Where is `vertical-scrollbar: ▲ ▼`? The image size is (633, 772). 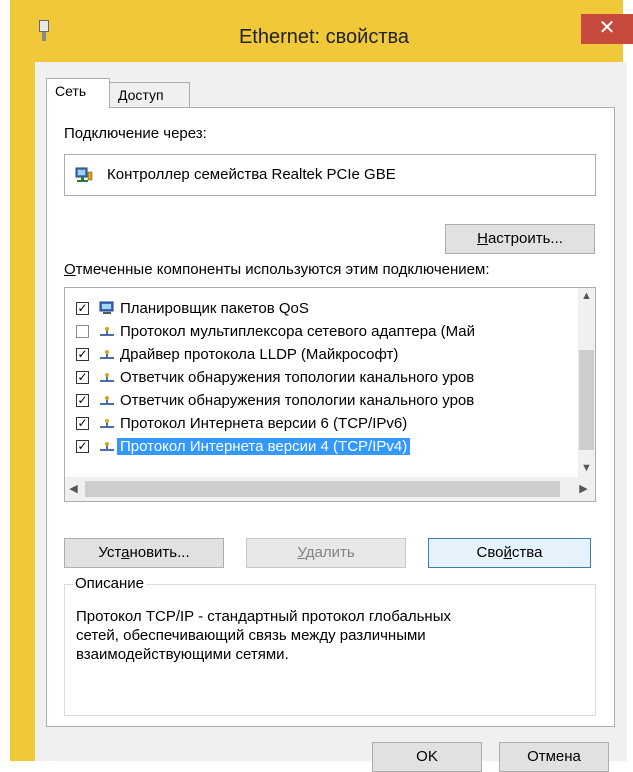 vertical-scrollbar: ▲ ▼ is located at coordinates (586, 382).